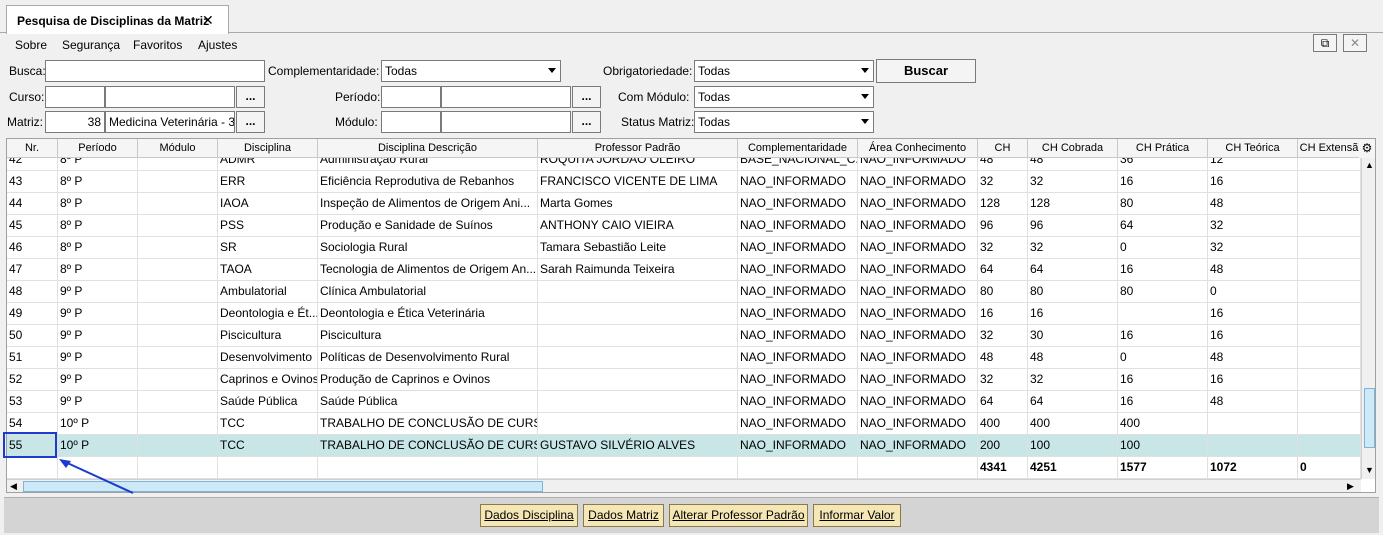 The width and height of the screenshot is (1383, 535). Describe the element at coordinates (75, 97) in the screenshot. I see `curso-code-input` at that location.